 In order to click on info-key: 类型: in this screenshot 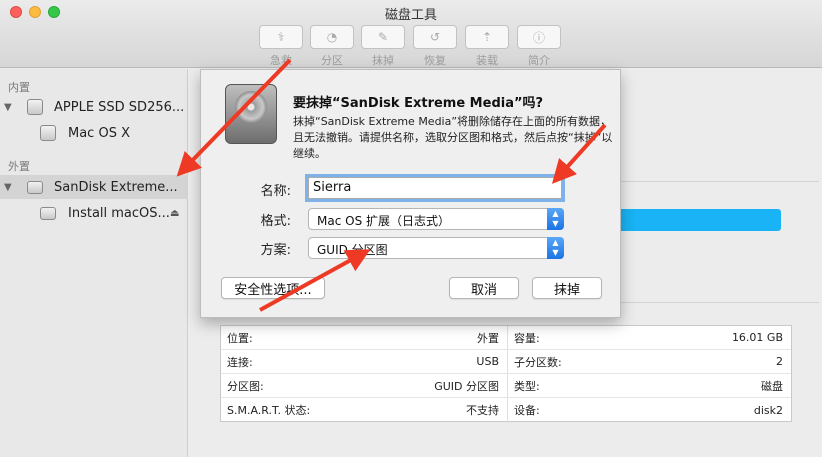, I will do `click(527, 386)`.